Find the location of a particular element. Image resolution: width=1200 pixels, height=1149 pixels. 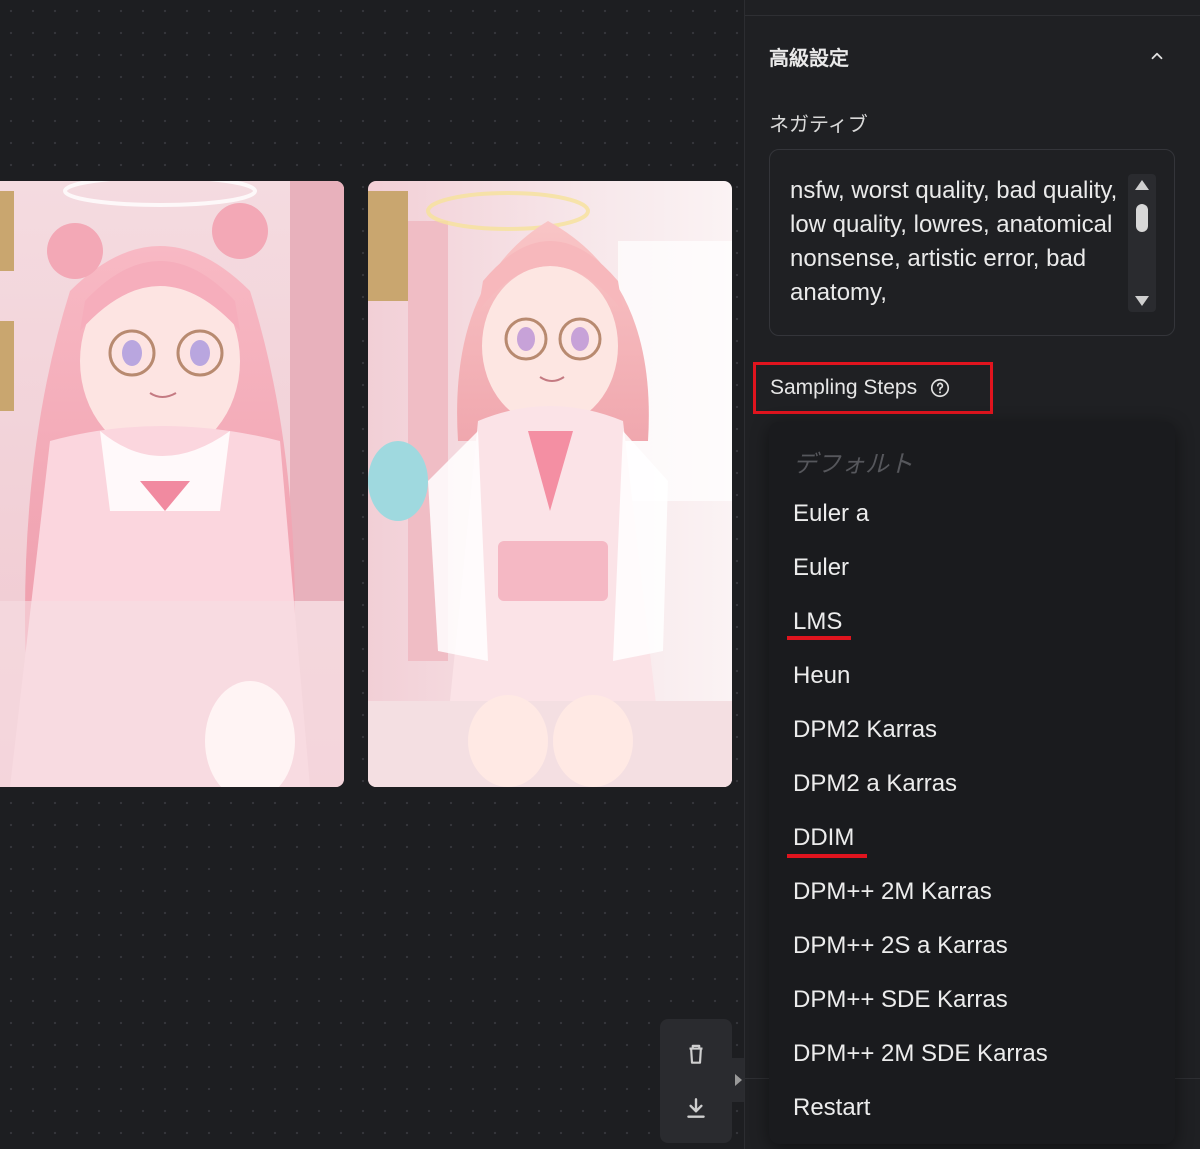

option-heun: Heun is located at coordinates (821, 676).